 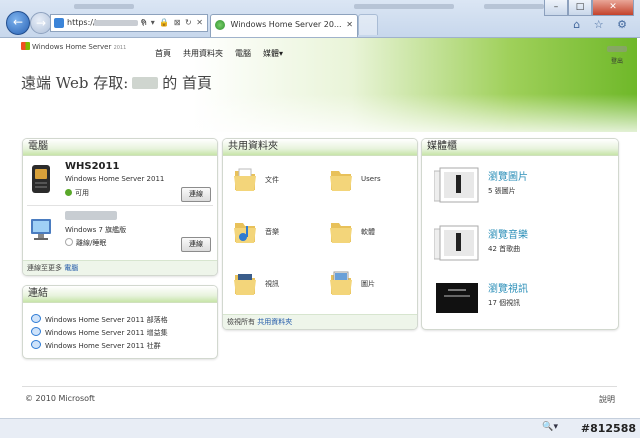 I want to click on link-item: Windows Home Server 2011 社群, so click(x=96, y=345).